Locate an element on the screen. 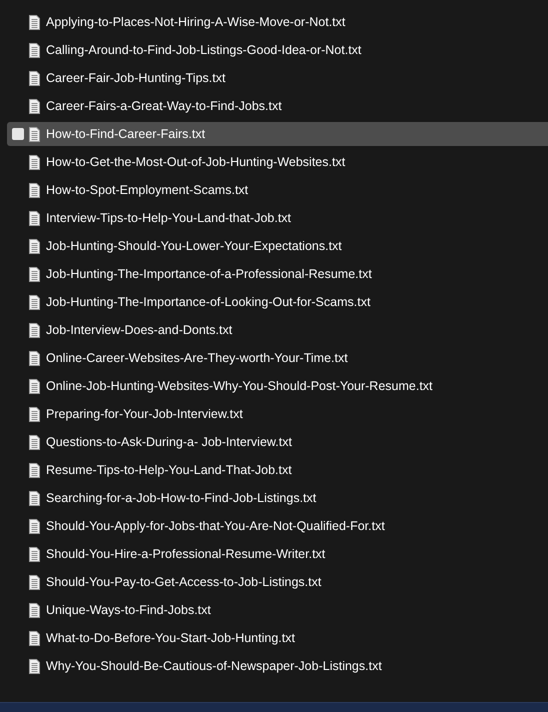  file-row: Job-Hunting-The-Importance-of-Looking-Out-for-Scams.txt is located at coordinates (277, 302).